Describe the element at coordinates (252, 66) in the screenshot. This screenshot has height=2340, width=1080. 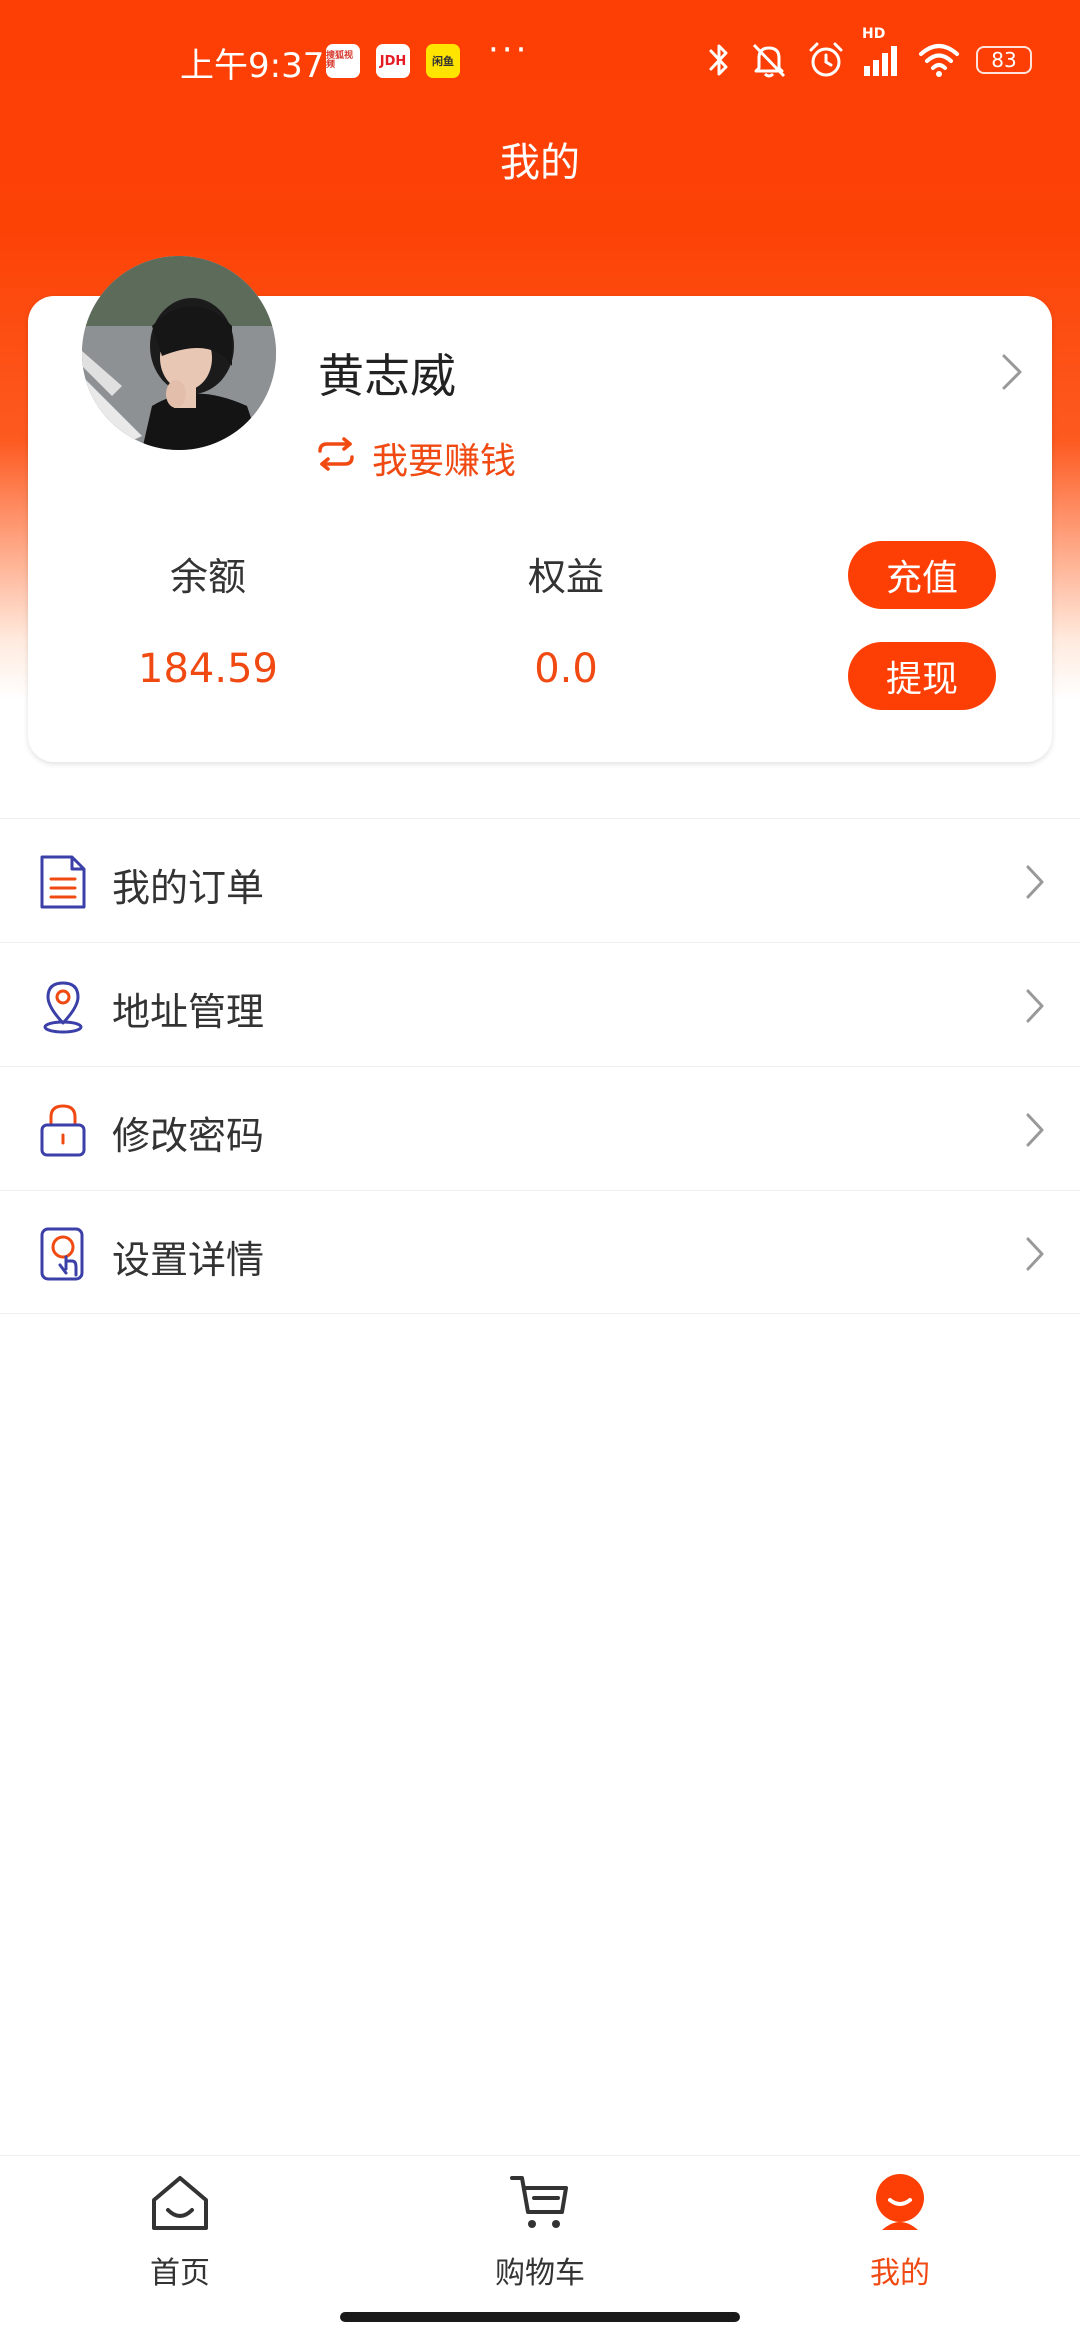
I see `status-time: 上午9:37` at that location.